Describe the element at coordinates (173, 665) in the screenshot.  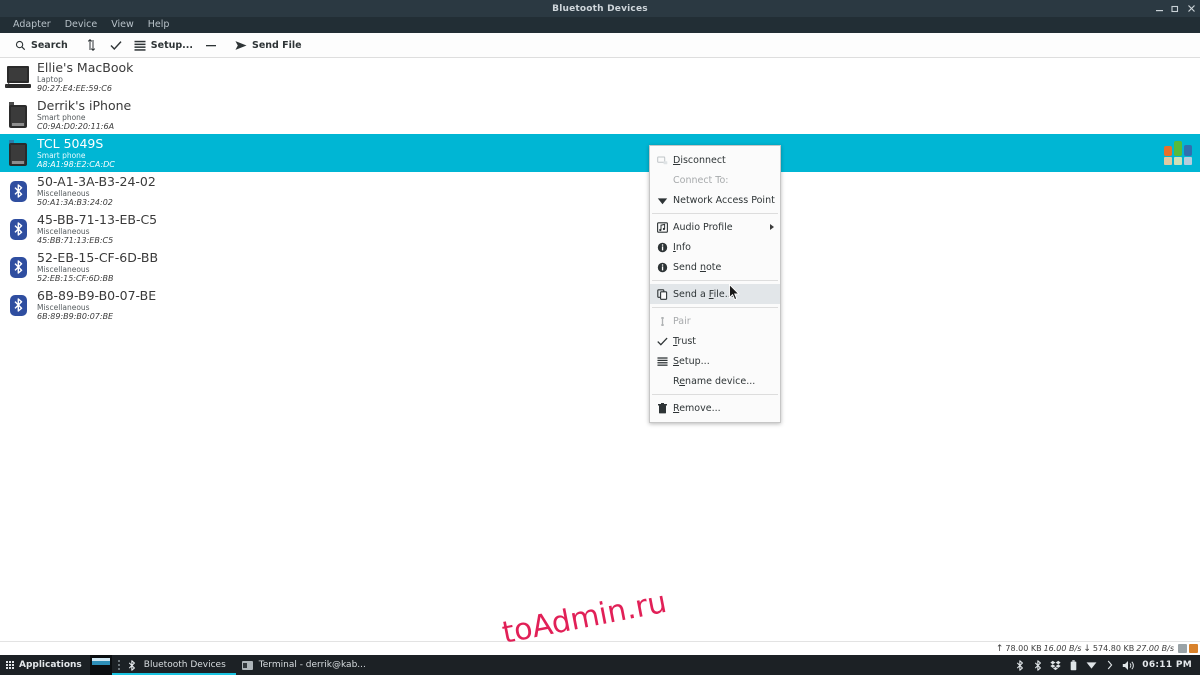
I see `taskbar-item-bluetooth-devices: Bluetooth Devices` at that location.